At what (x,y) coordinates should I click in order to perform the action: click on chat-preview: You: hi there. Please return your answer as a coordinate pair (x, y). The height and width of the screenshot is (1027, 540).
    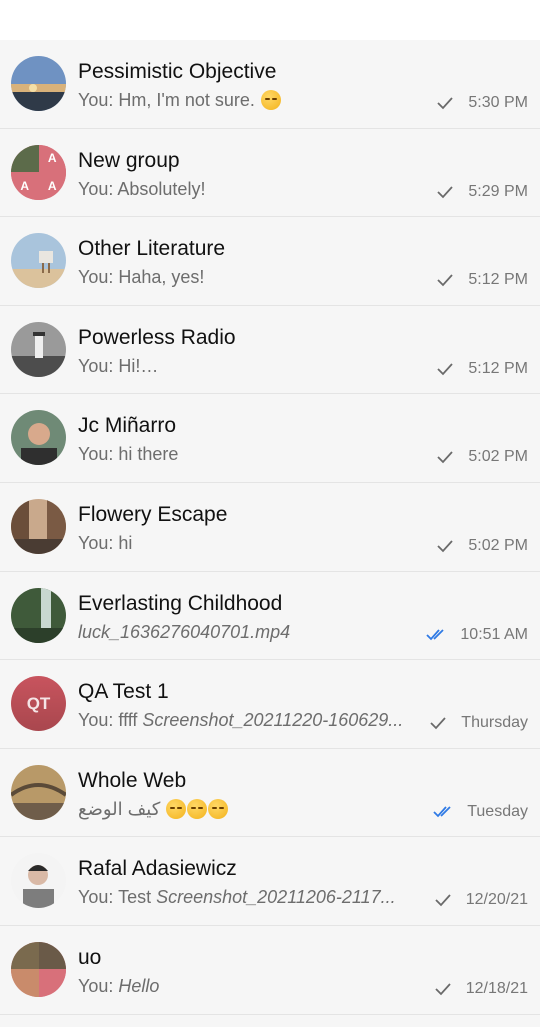
    Looking at the image, I should click on (243, 454).